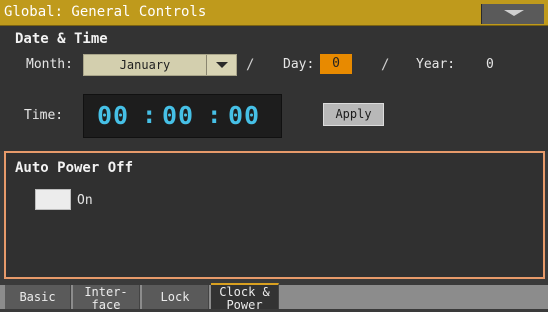 Image resolution: width=548 pixels, height=312 pixels. Describe the element at coordinates (74, 168) in the screenshot. I see `auto-power-off-title: Auto Power Off` at that location.